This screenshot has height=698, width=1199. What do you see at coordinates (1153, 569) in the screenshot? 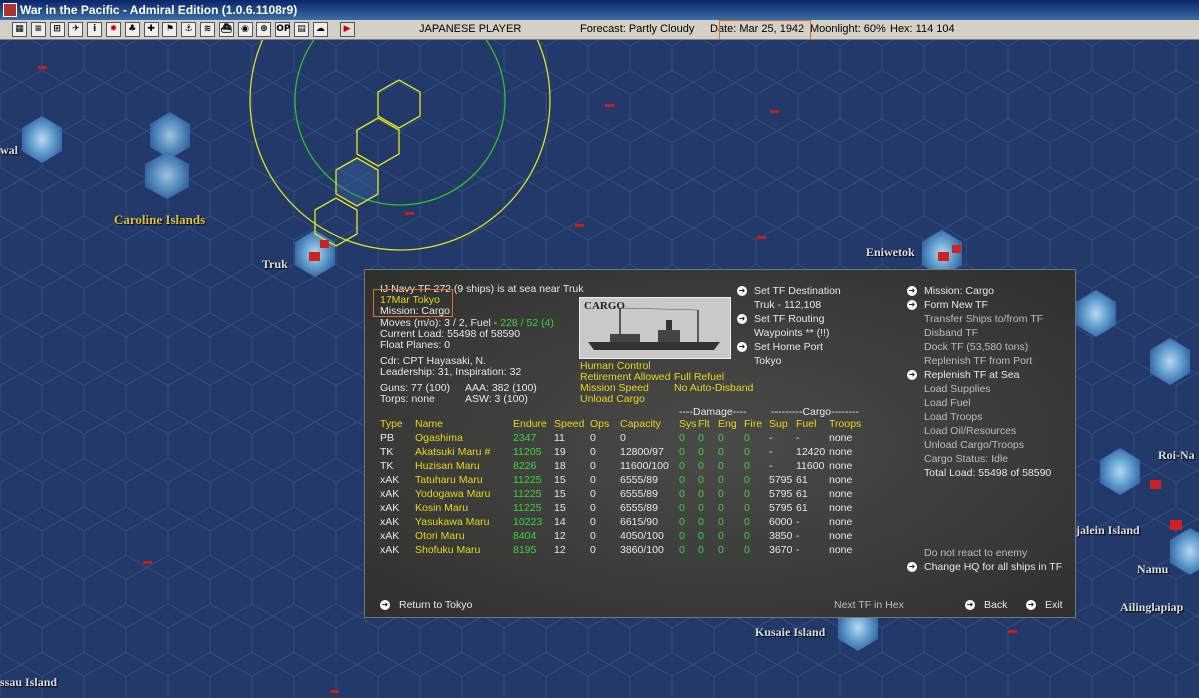
I see `map-label-namu: Namu` at bounding box center [1153, 569].